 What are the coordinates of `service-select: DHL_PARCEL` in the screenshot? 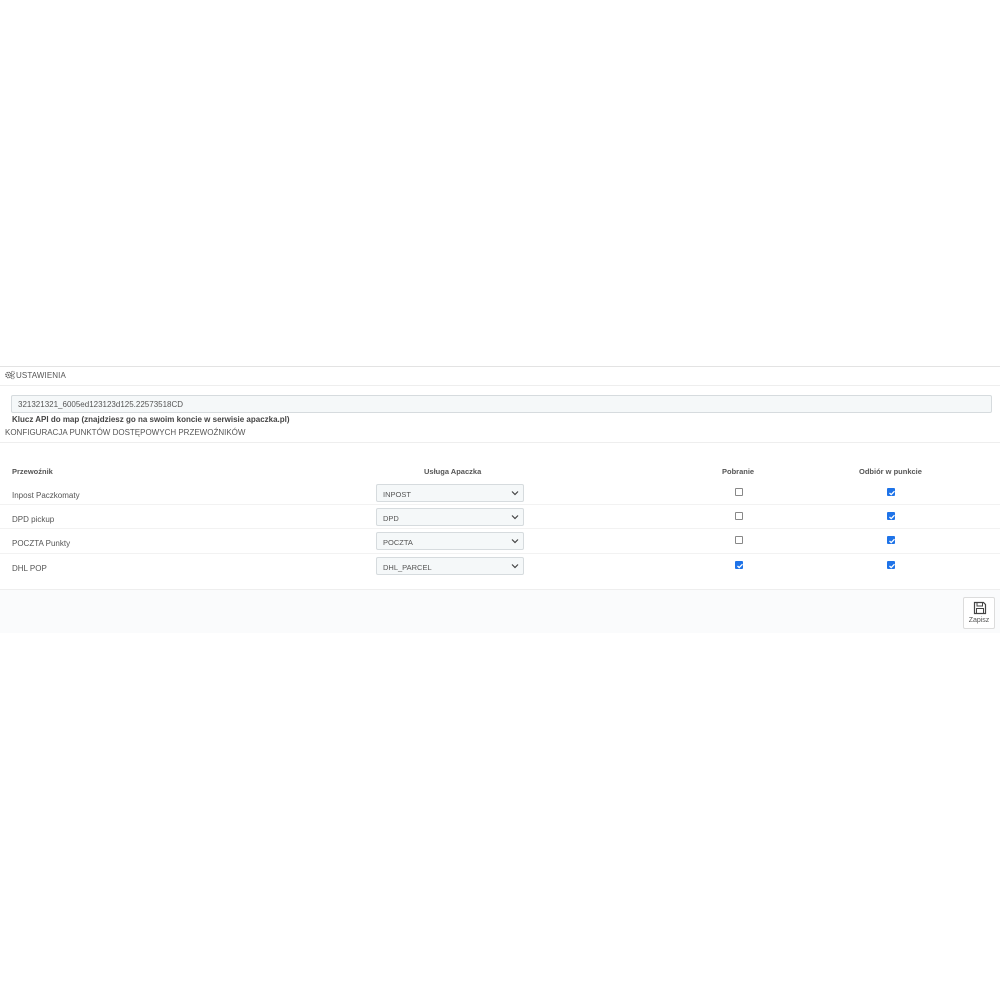 It's located at (450, 566).